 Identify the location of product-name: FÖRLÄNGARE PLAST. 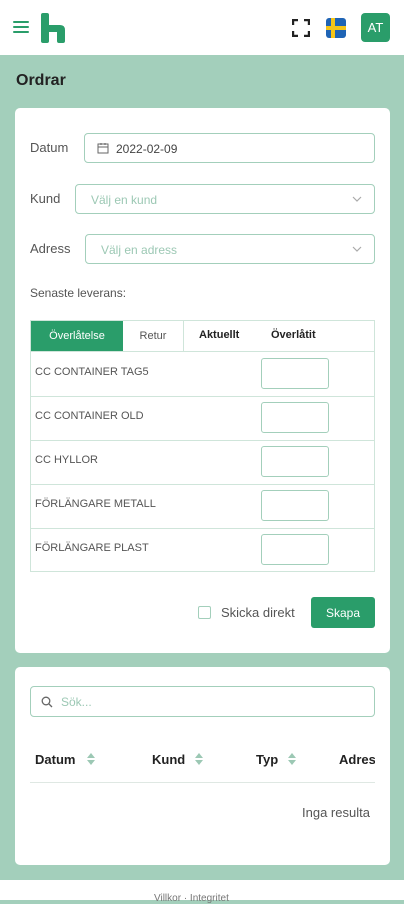
(92, 548).